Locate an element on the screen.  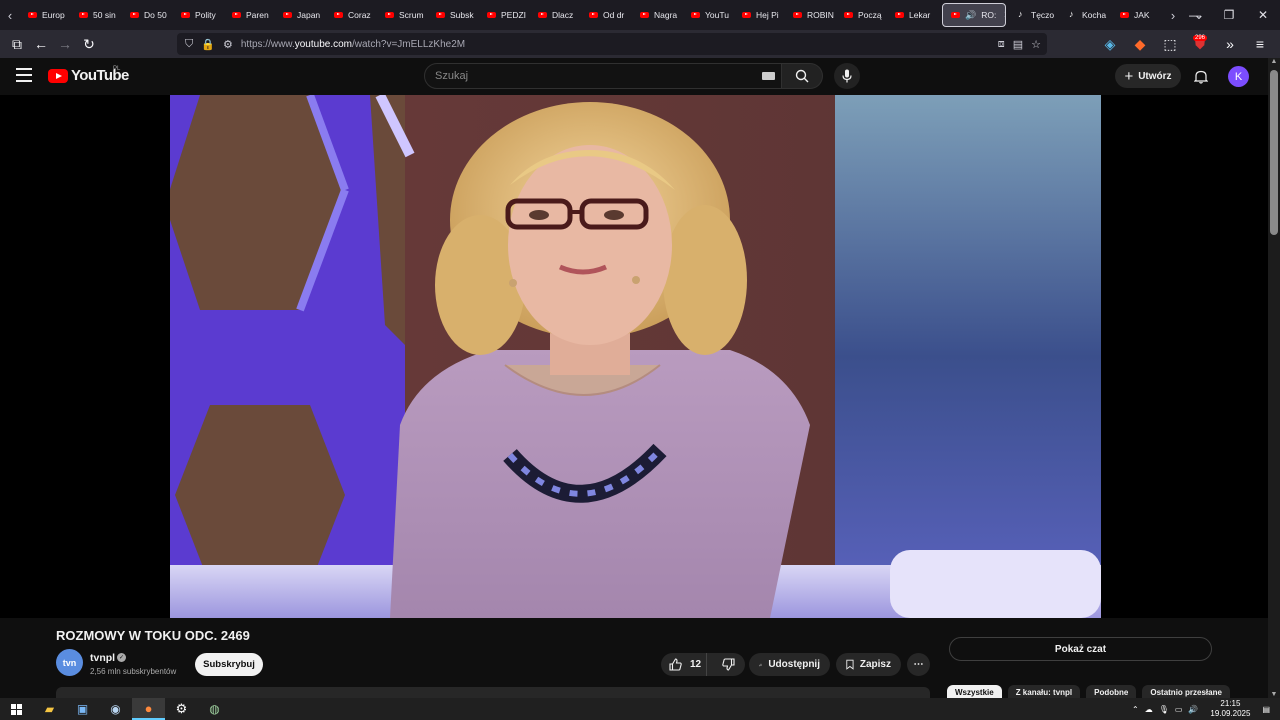
scroll-down-arrow-icon: ▼ is located at coordinates (1274, 694).